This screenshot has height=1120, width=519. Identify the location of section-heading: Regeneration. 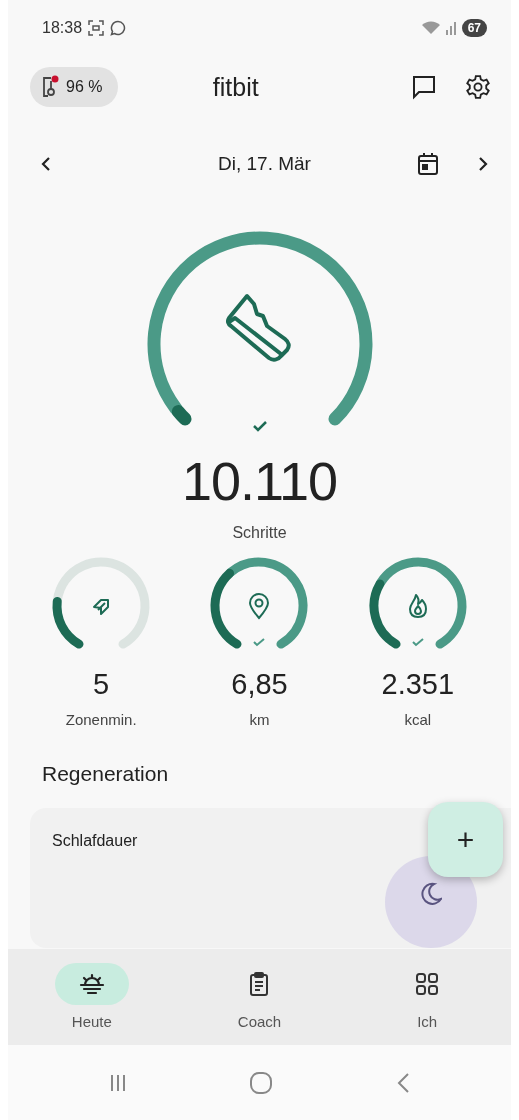
(105, 773).